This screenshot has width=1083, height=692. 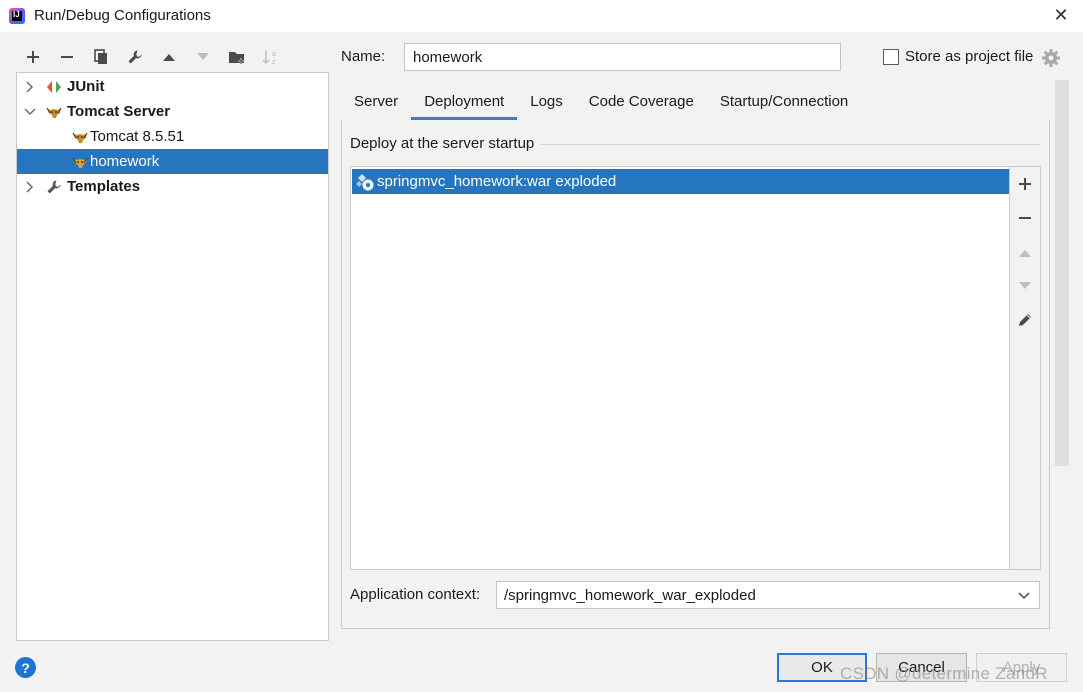 I want to click on tree-item-label: Templates, so click(x=104, y=186).